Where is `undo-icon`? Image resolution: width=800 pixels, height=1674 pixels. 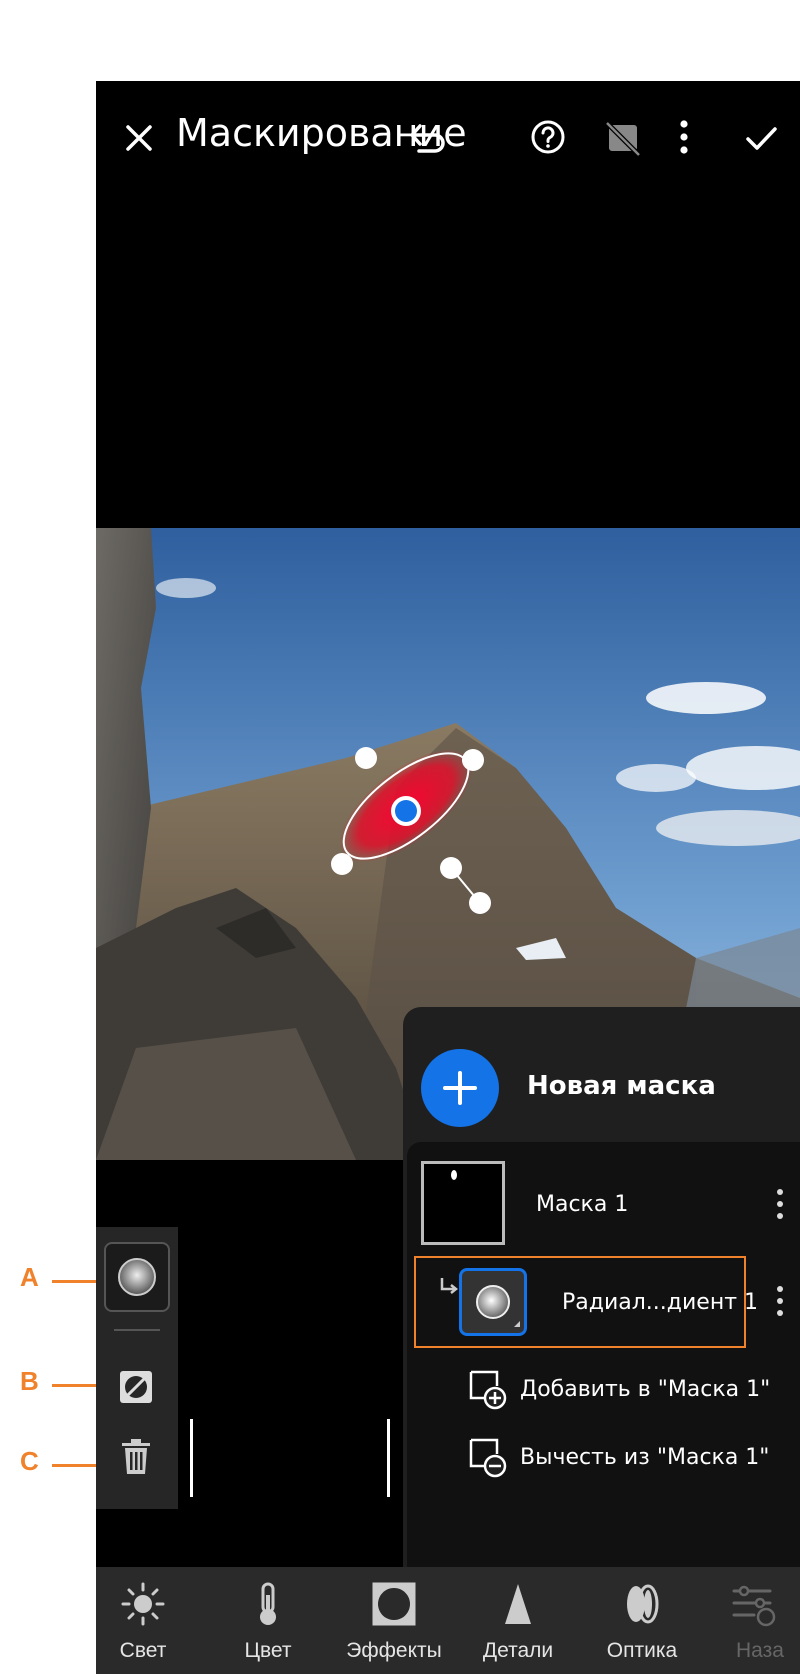 undo-icon is located at coordinates (427, 138).